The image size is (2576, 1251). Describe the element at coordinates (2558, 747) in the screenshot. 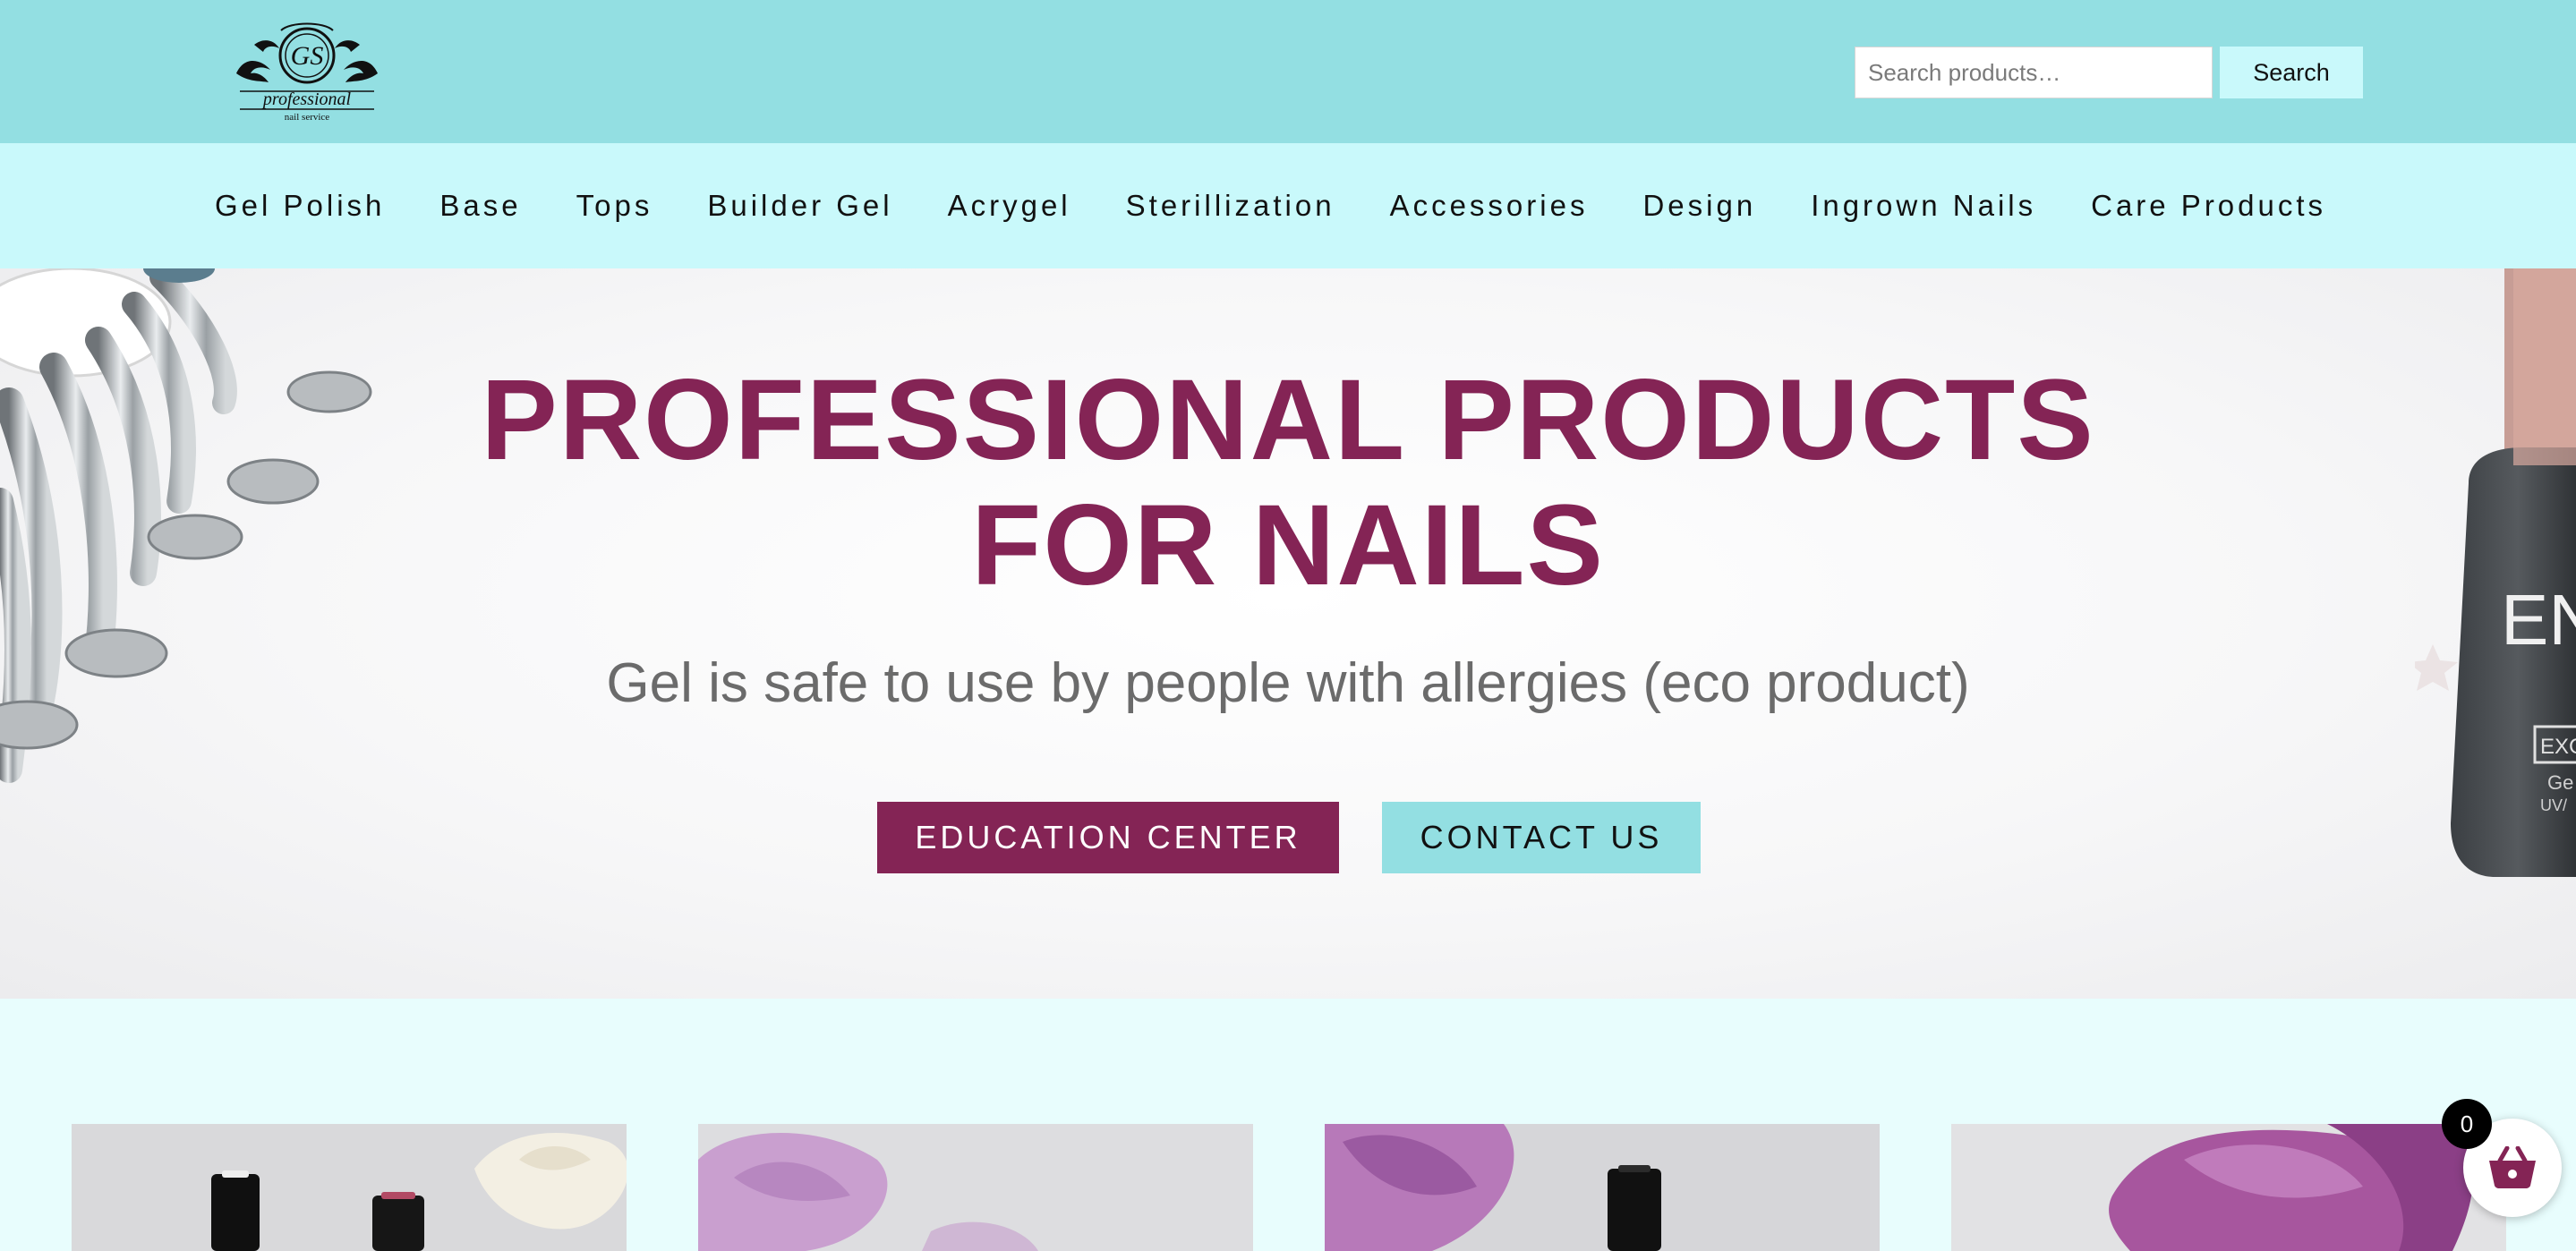

I see `svg-text: EXC` at that location.